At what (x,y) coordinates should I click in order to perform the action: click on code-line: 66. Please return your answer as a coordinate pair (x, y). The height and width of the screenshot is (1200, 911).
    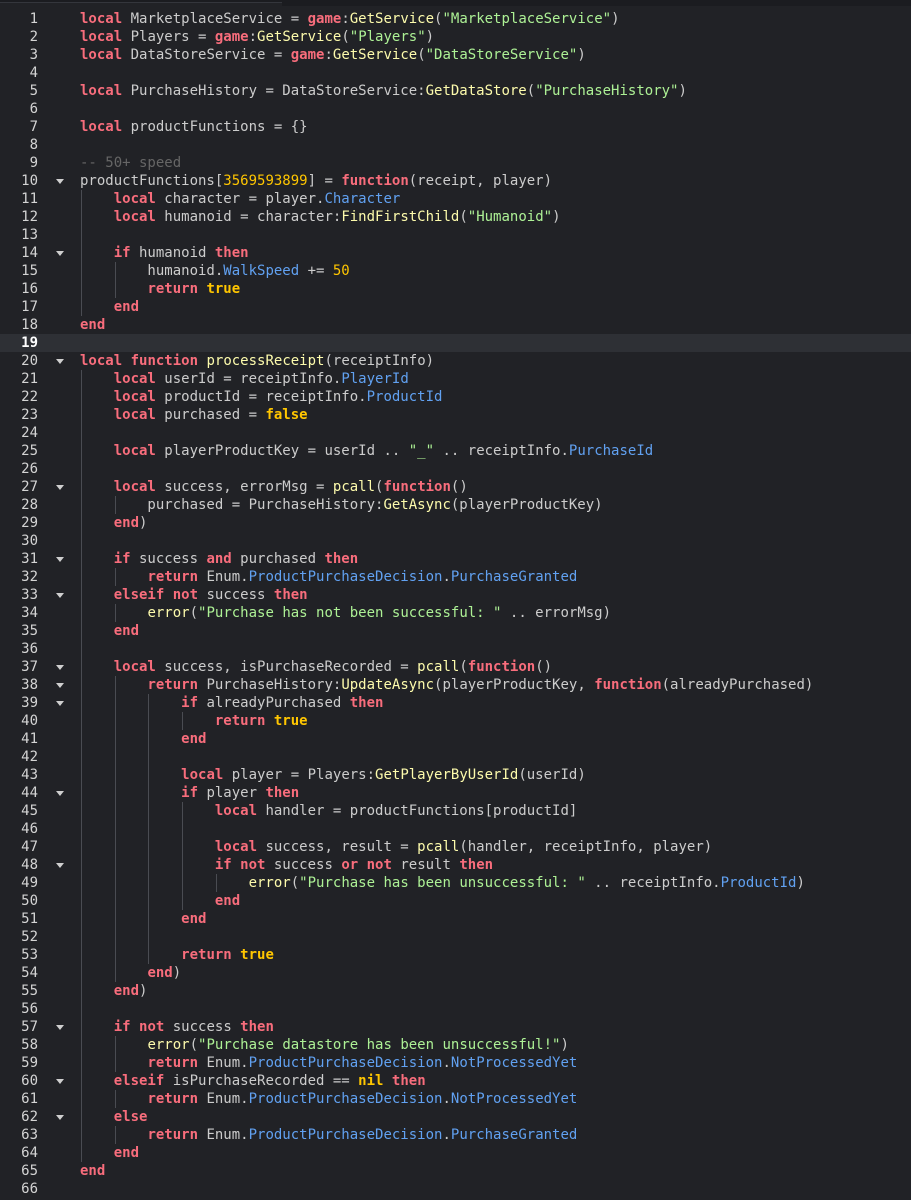
    Looking at the image, I should click on (455, 1189).